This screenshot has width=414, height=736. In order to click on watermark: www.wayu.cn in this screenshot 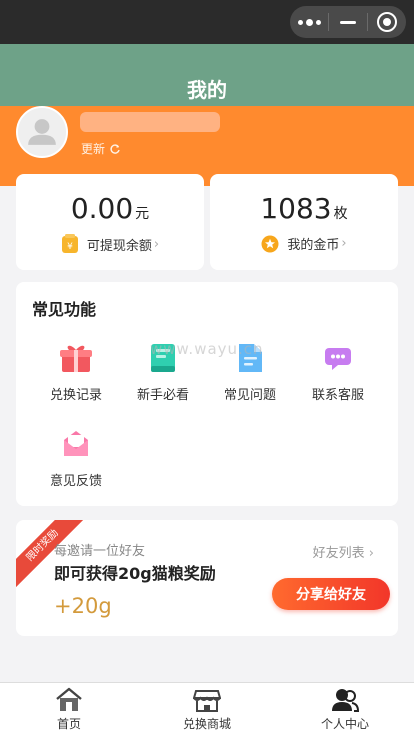, I will do `click(207, 349)`.